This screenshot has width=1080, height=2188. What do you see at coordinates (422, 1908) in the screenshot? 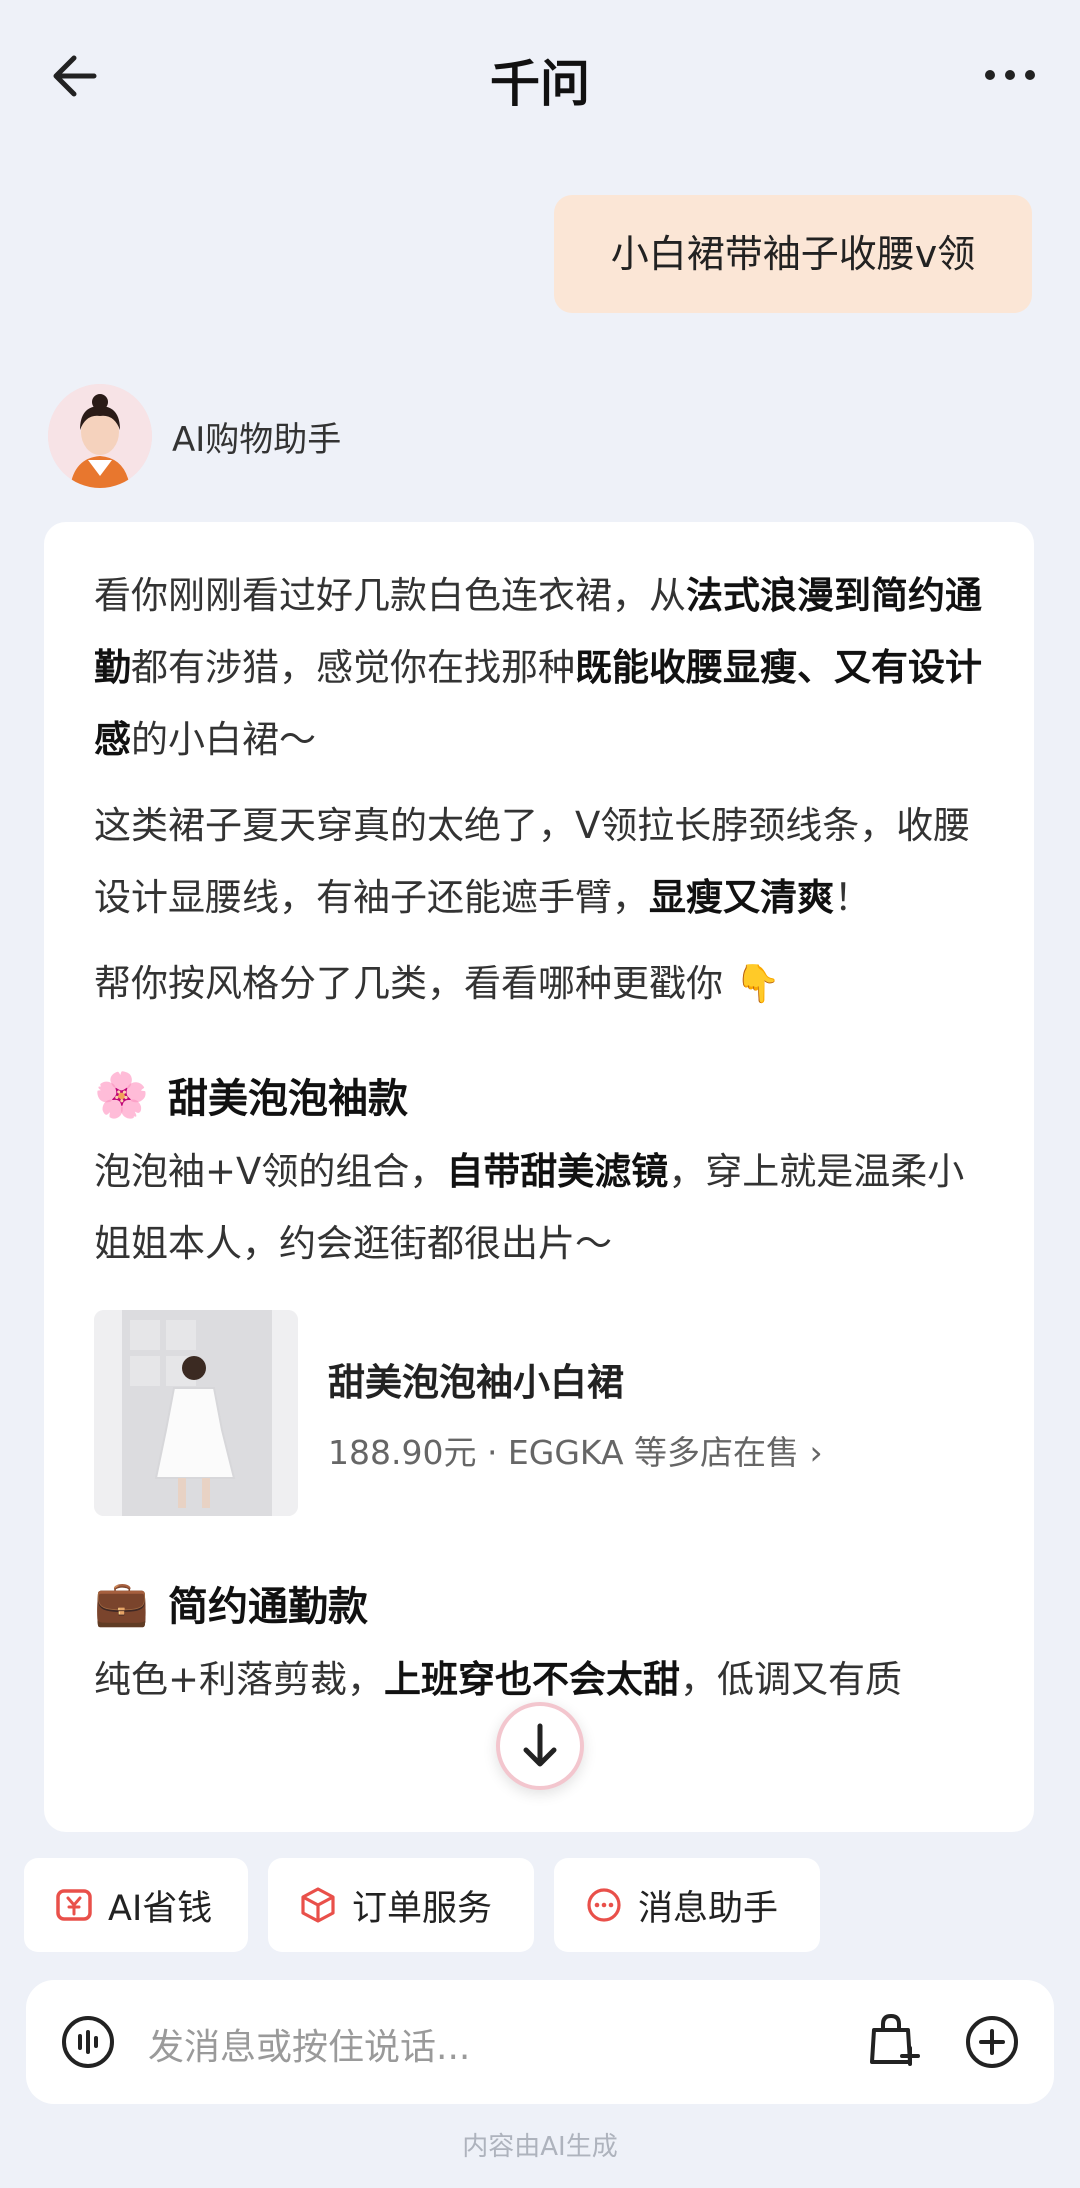
I see `chip-label: 订单服务` at bounding box center [422, 1908].